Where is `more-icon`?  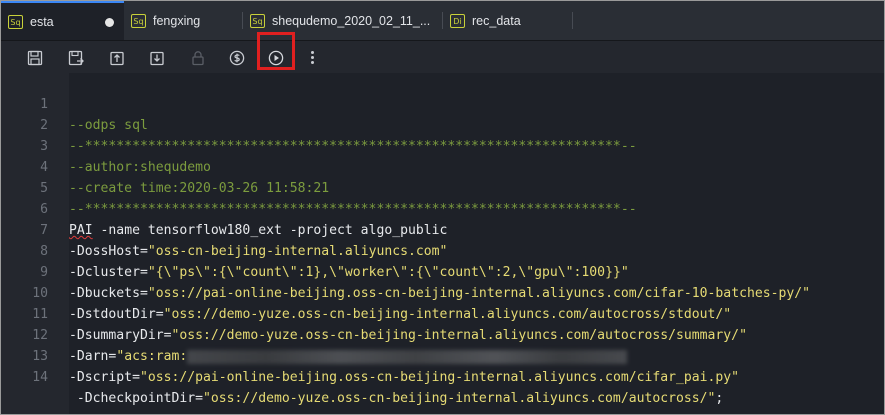 more-icon is located at coordinates (312, 58).